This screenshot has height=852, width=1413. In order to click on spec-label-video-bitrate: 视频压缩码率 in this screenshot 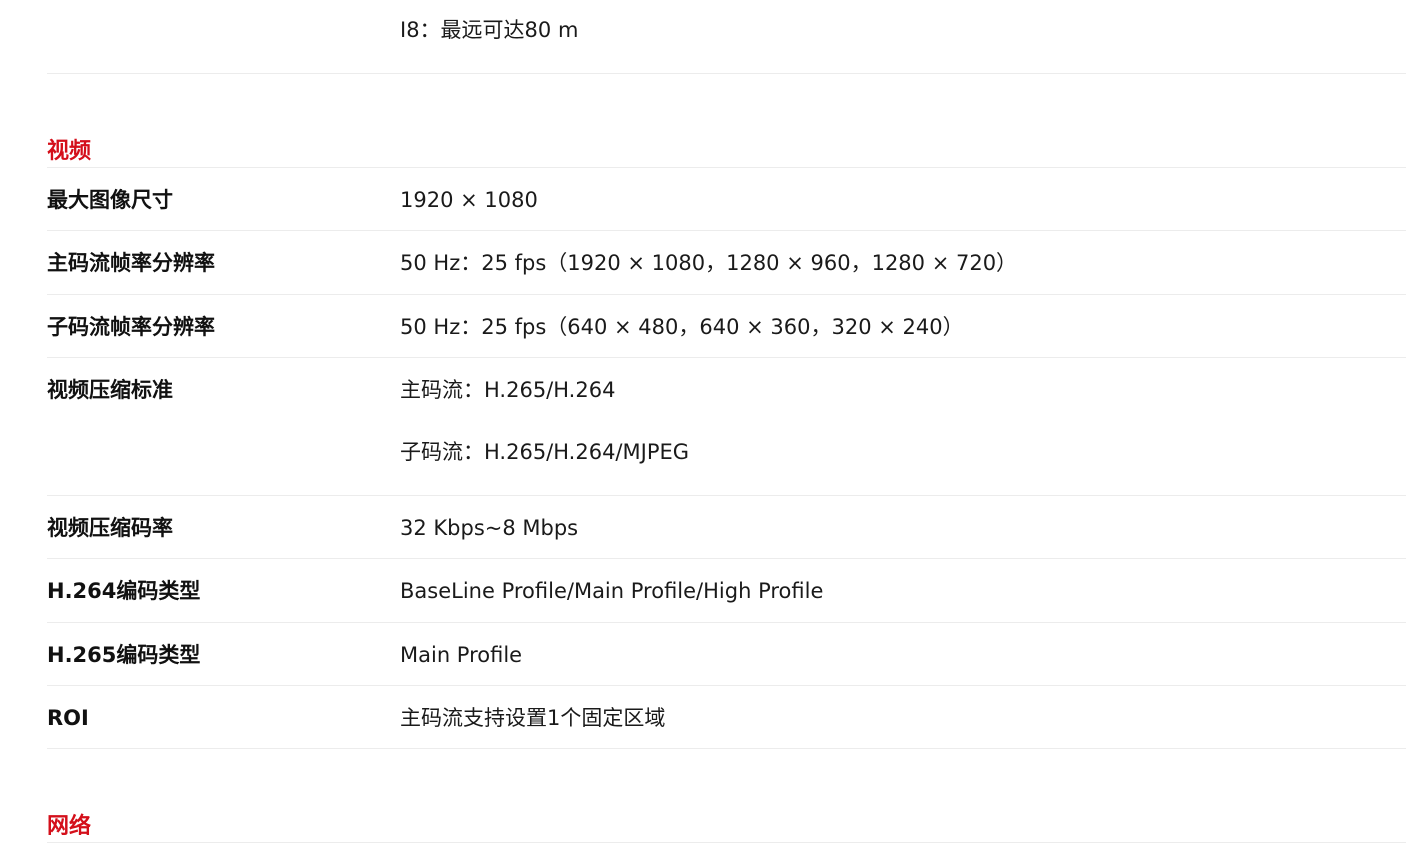, I will do `click(110, 528)`.